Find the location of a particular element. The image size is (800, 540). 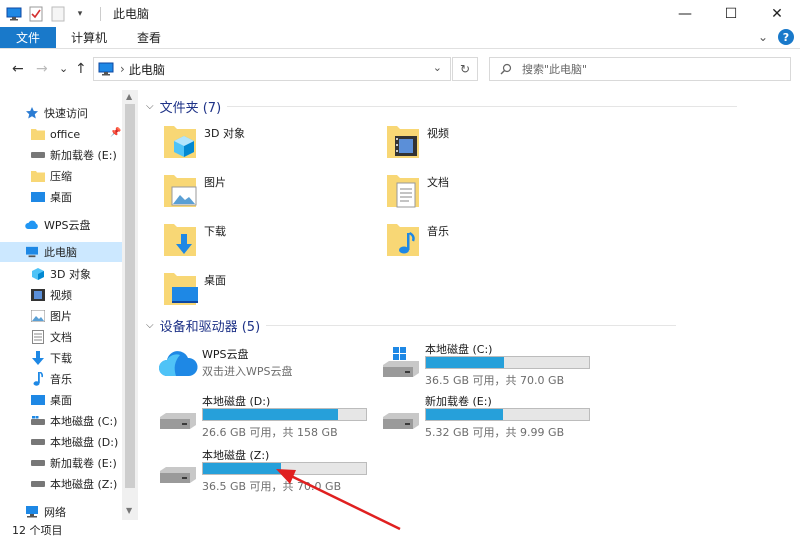

devices-group-header: ⌵ 设备和驱动器 (5) is located at coordinates (411, 325).